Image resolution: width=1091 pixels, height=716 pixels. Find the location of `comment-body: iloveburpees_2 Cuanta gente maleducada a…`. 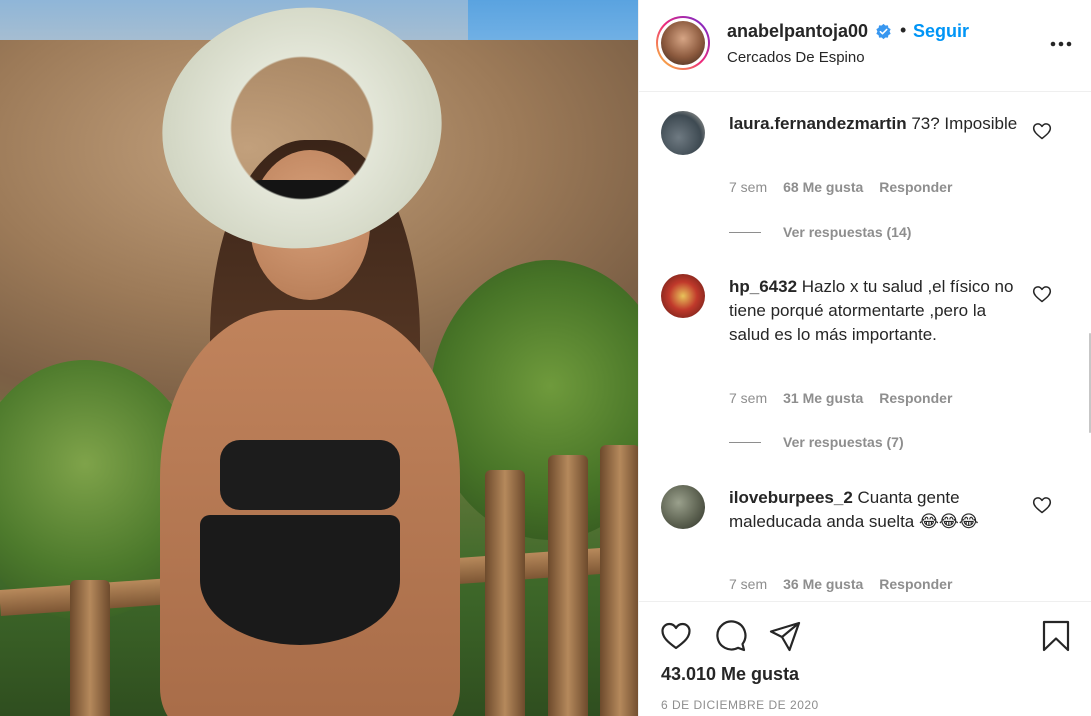

comment-body: iloveburpees_2 Cuanta gente maleducada a… is located at coordinates (874, 510).